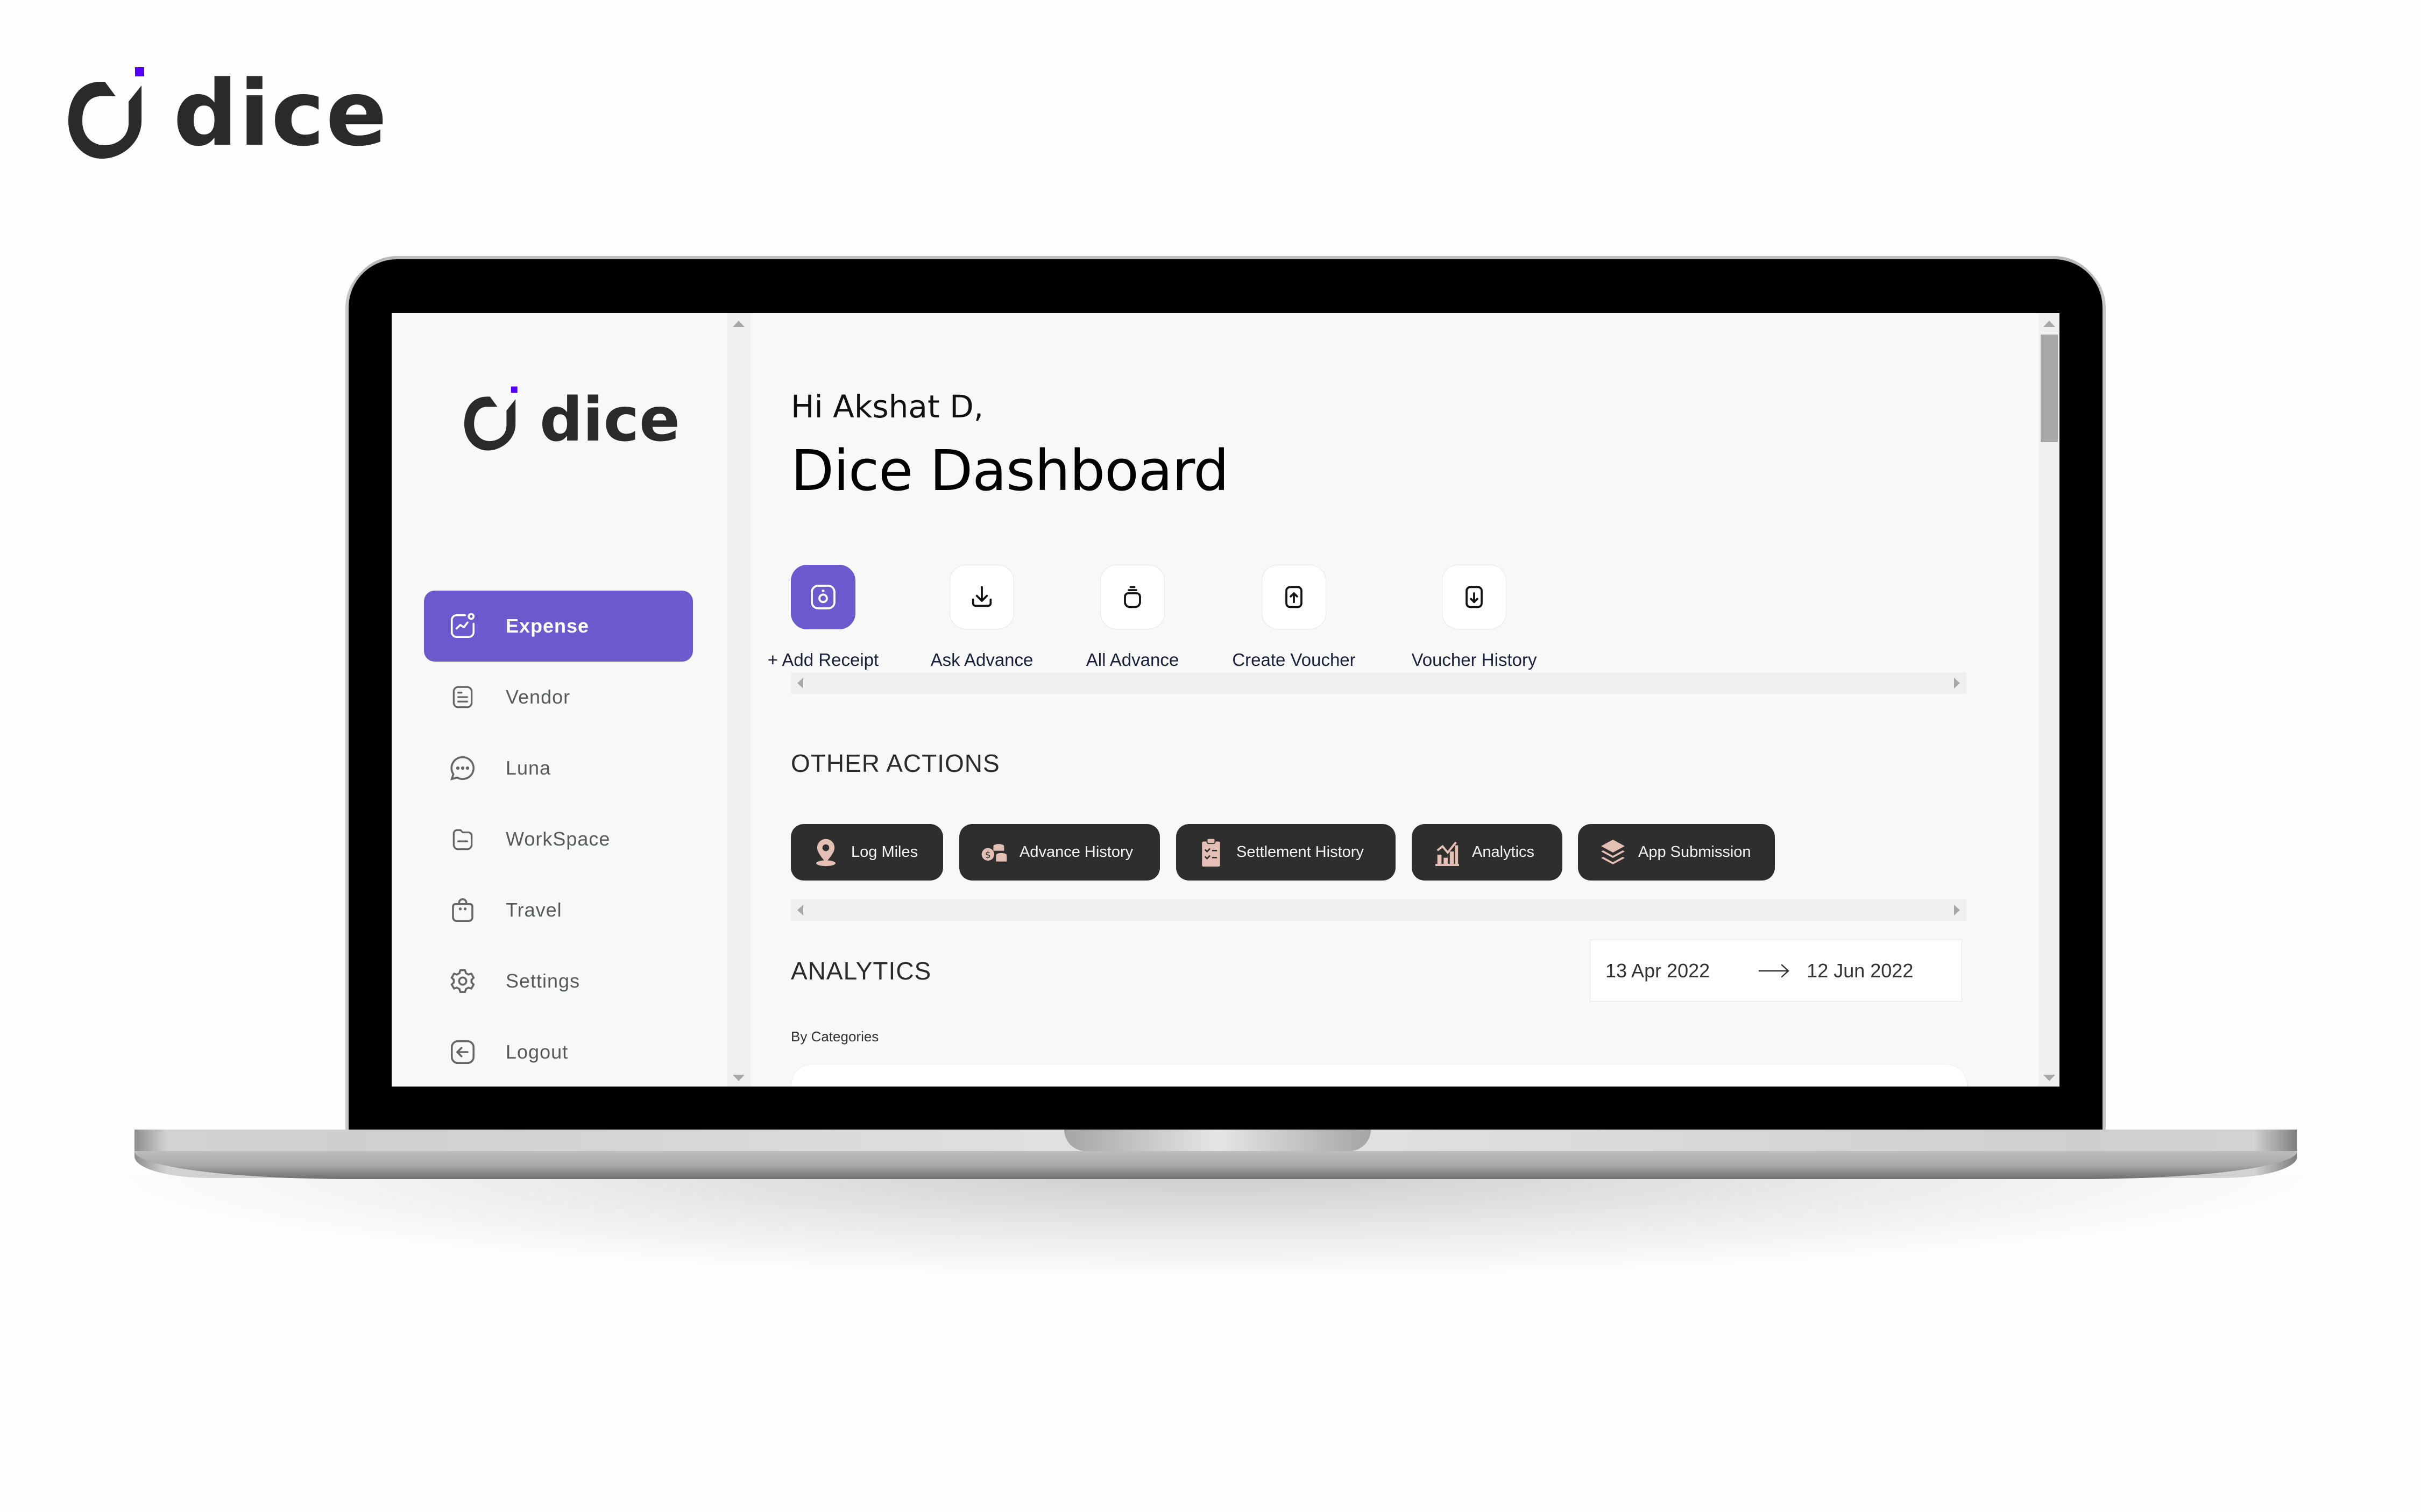  Describe the element at coordinates (1860, 971) in the screenshot. I see `end-date: 12 Jun 2022` at that location.